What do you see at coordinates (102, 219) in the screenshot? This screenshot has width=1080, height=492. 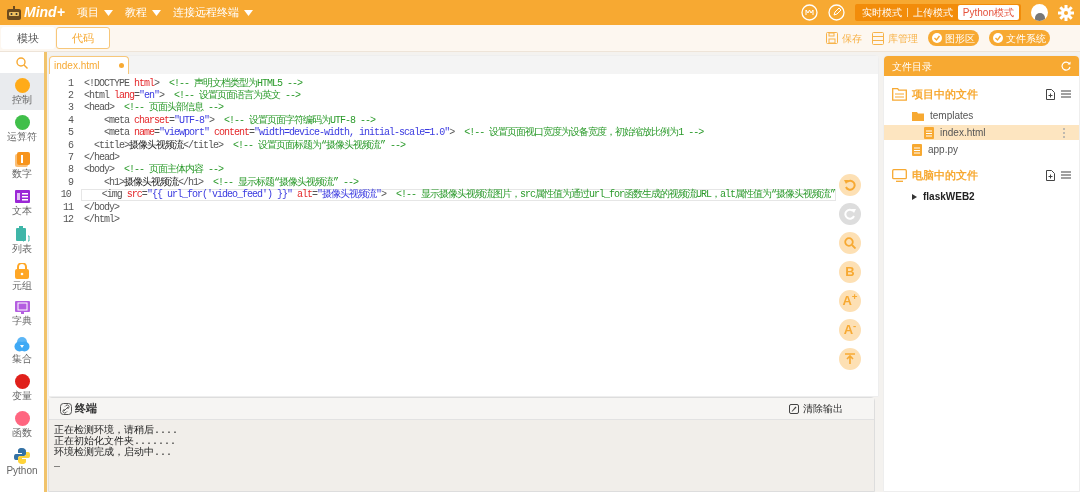 I see `code-line: </html>` at bounding box center [102, 219].